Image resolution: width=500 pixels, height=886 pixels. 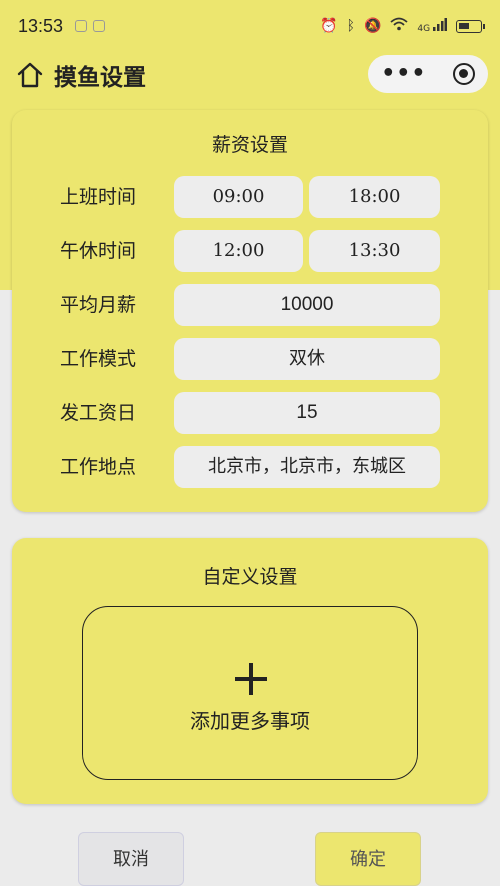 I want to click on mute-icon: 🔕, so click(x=372, y=26).